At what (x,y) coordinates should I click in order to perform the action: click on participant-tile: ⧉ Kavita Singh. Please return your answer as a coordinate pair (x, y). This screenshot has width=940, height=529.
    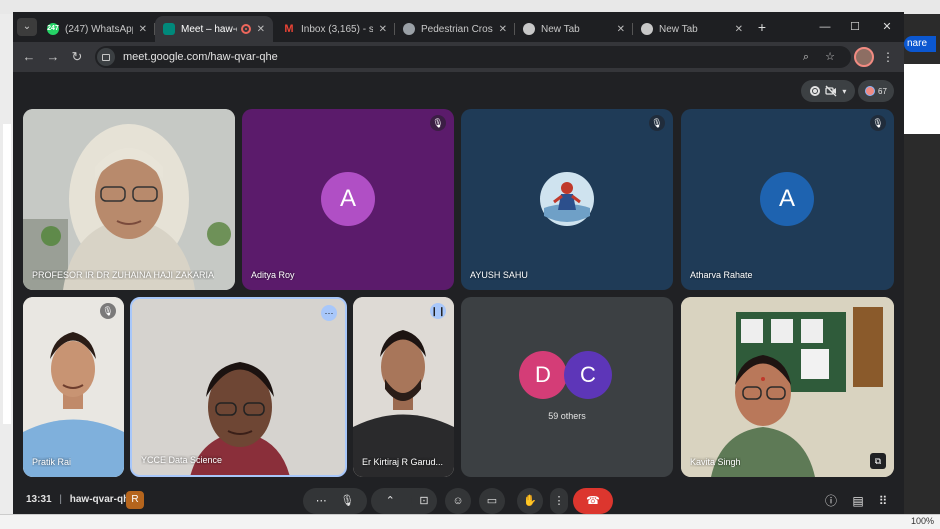
    Looking at the image, I should click on (787, 387).